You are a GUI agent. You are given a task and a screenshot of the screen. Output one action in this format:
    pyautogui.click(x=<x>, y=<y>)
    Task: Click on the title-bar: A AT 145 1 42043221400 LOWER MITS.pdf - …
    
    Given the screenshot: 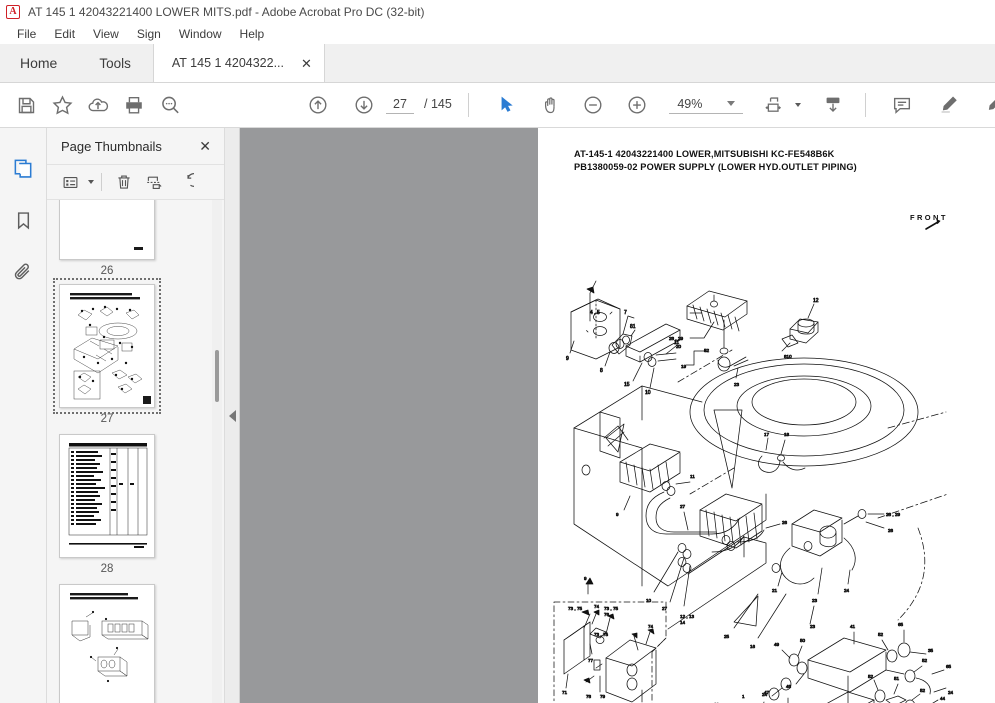 What is the action you would take?
    pyautogui.click(x=497, y=11)
    